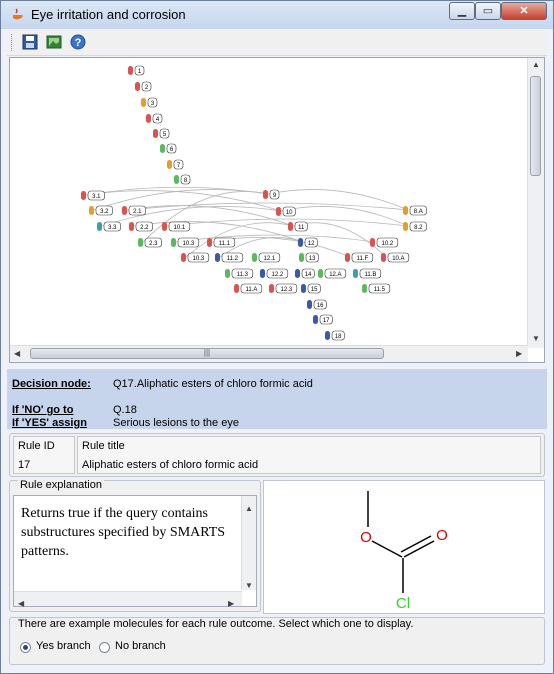 The height and width of the screenshot is (674, 554). I want to click on tree-node: 11.B, so click(367, 273).